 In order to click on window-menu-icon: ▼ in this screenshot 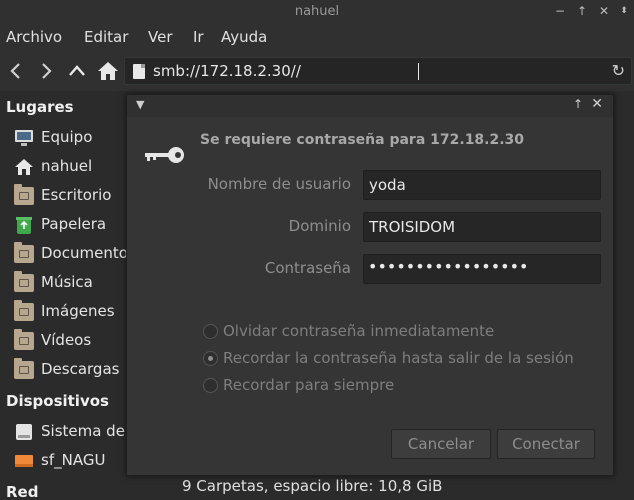, I will do `click(140, 104)`.